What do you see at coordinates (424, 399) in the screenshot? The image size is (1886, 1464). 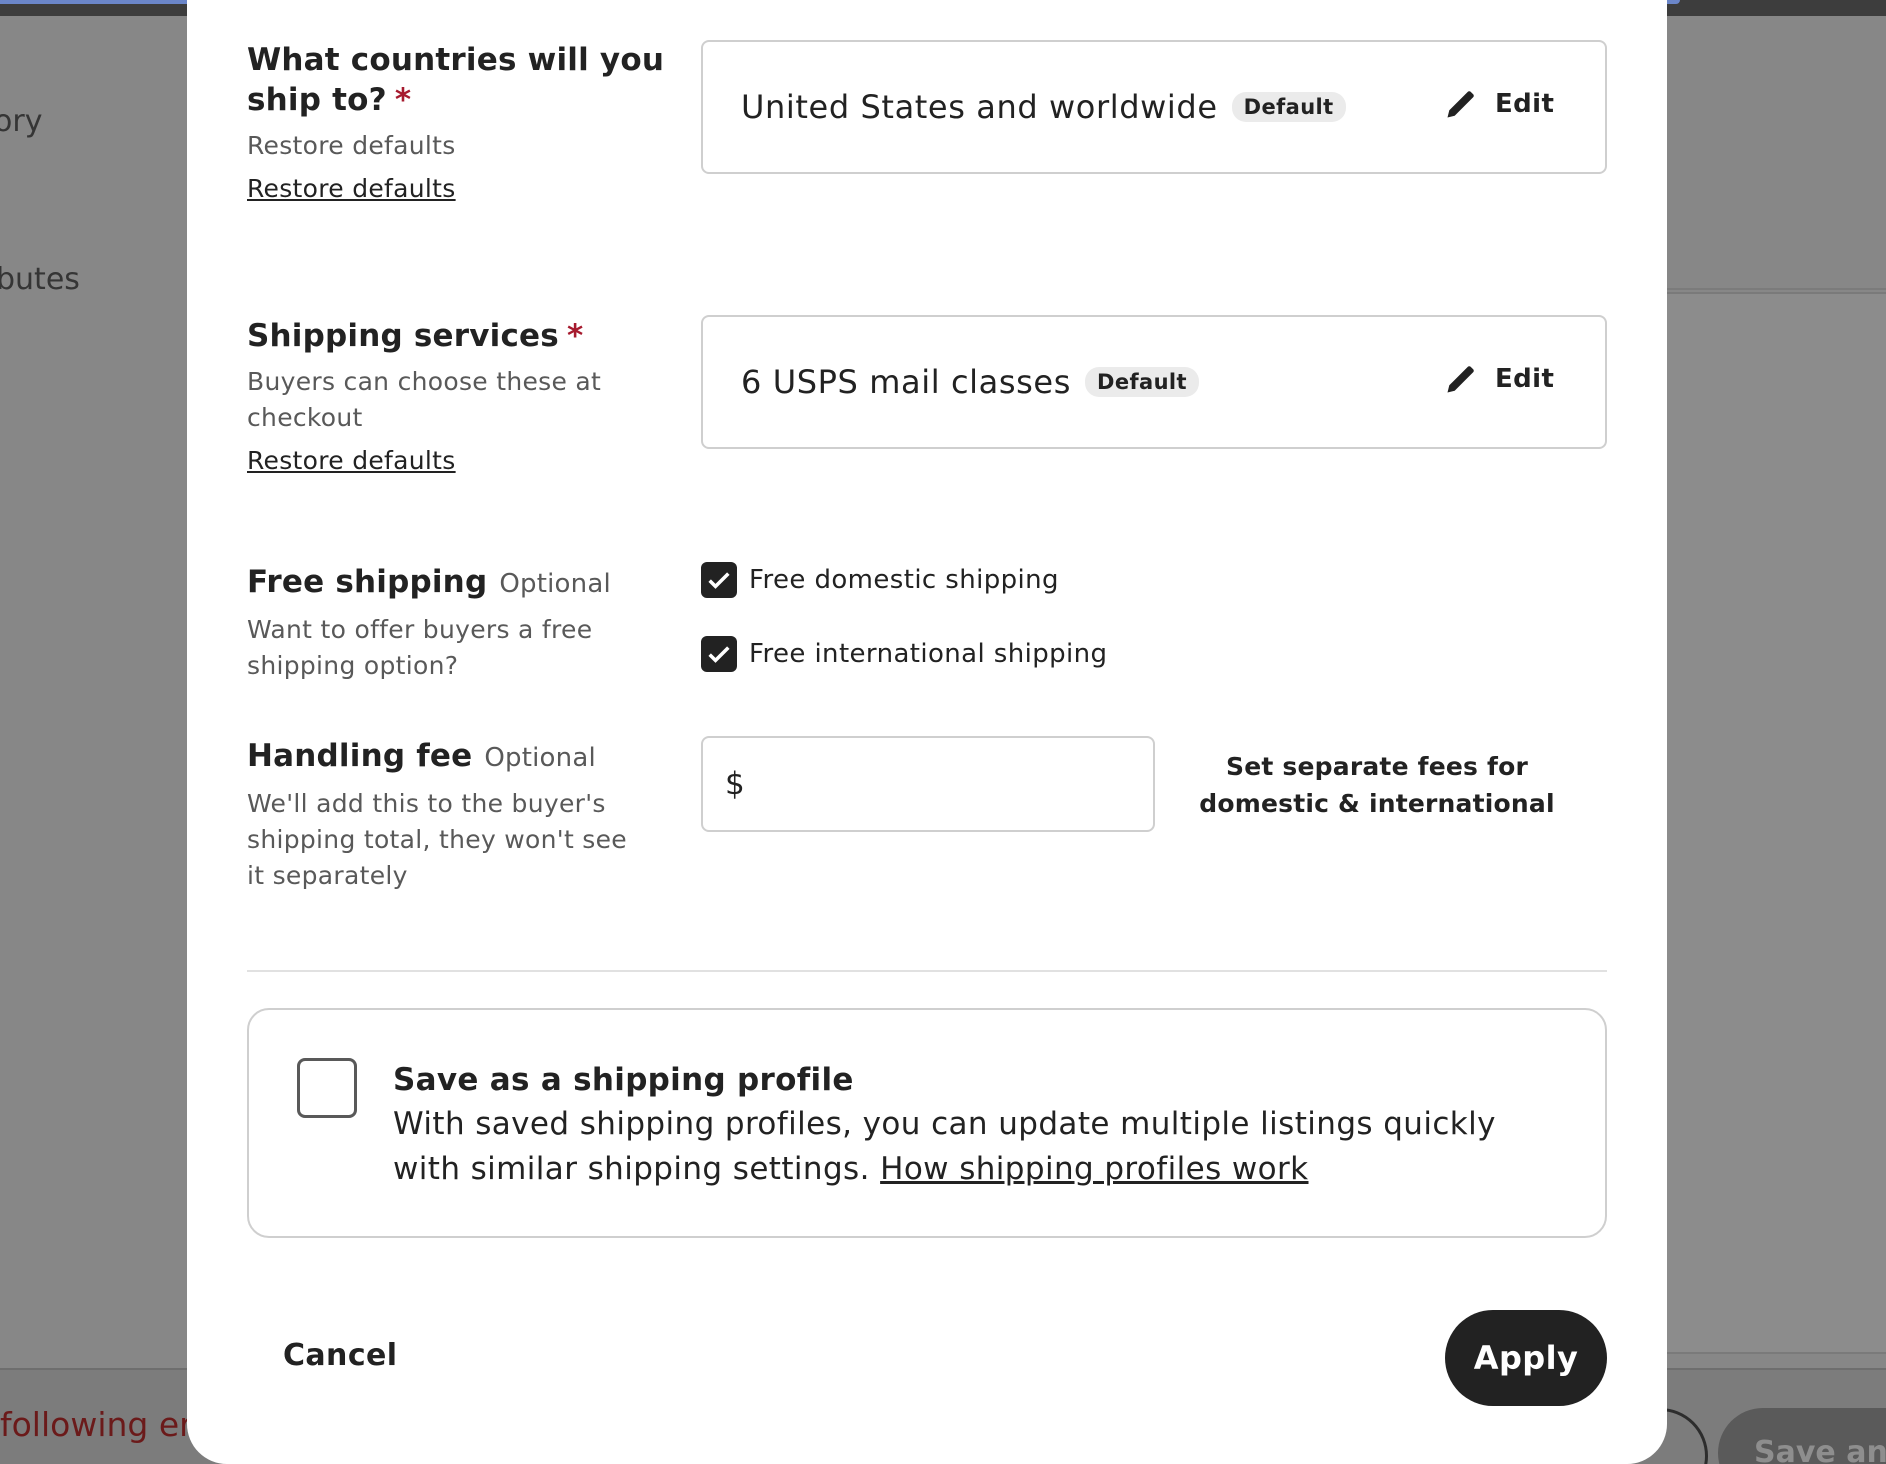 I see `services-description: Buyers can choose these at checkout` at bounding box center [424, 399].